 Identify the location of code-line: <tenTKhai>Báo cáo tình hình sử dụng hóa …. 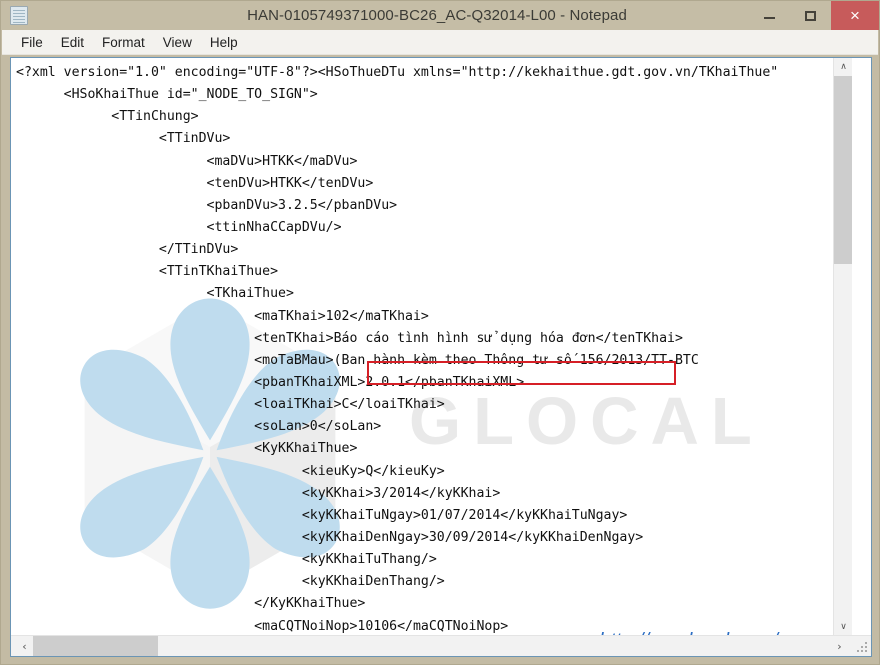
(349, 338).